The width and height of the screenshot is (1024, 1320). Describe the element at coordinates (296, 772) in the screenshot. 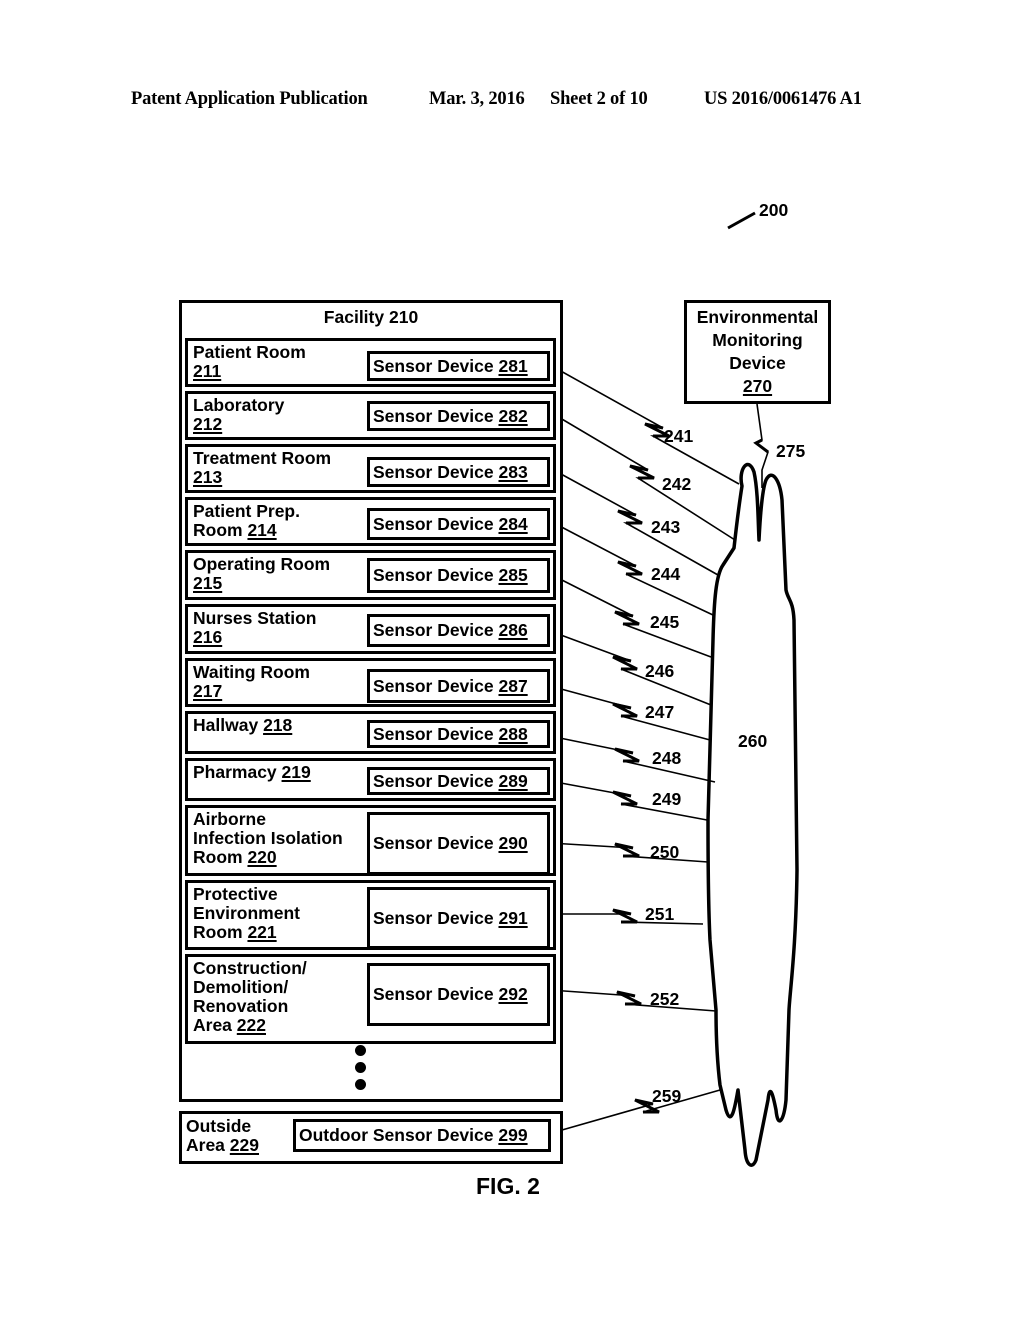

I see `room-ref: 219` at that location.